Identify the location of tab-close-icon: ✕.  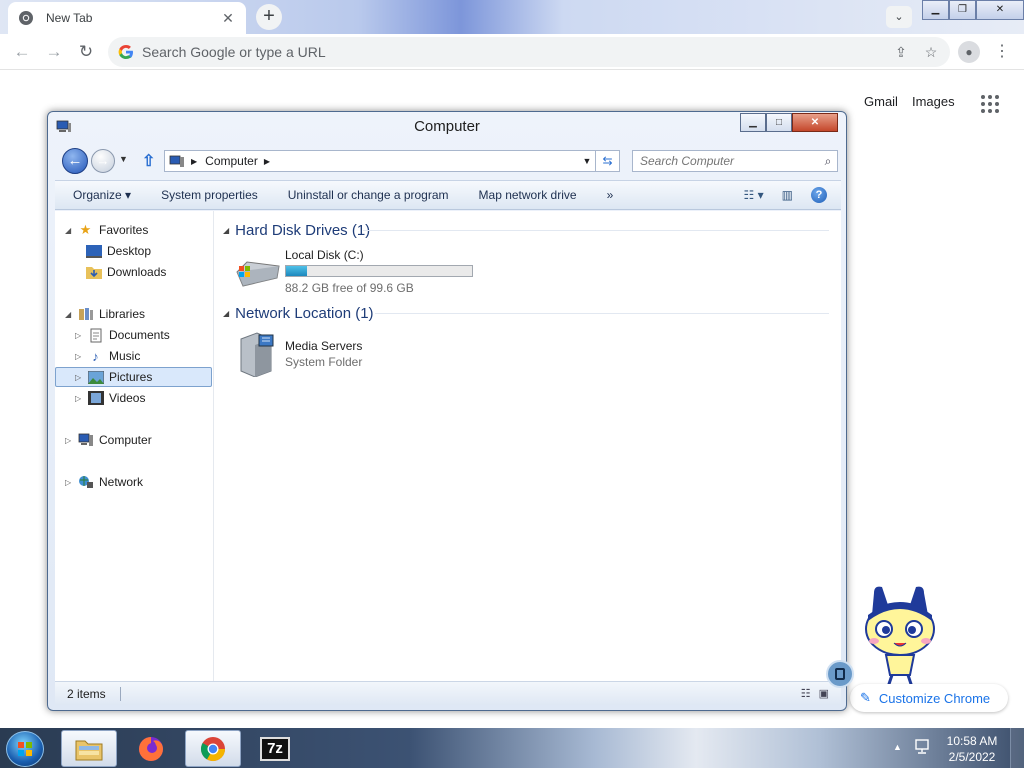
(228, 18).